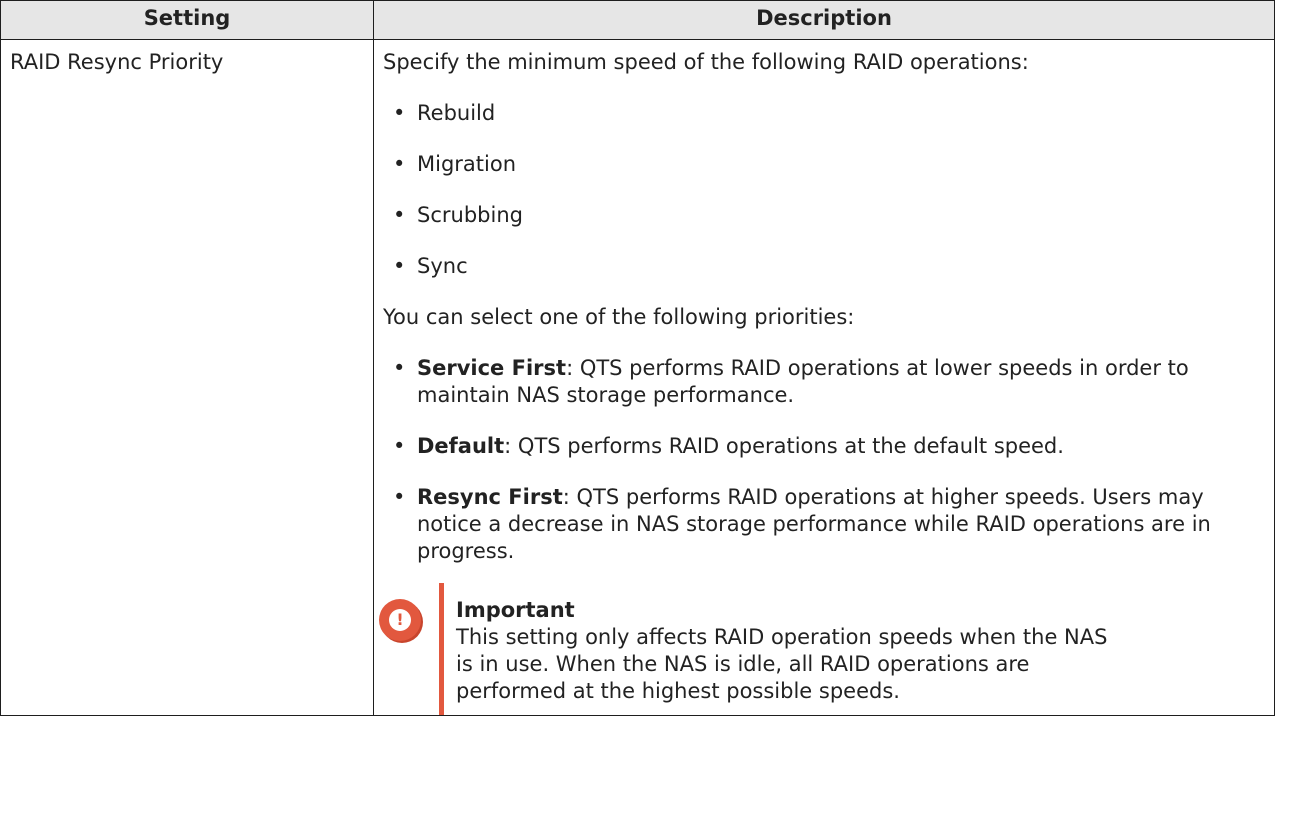  I want to click on list-item-operation: Rebuild, so click(828, 113).